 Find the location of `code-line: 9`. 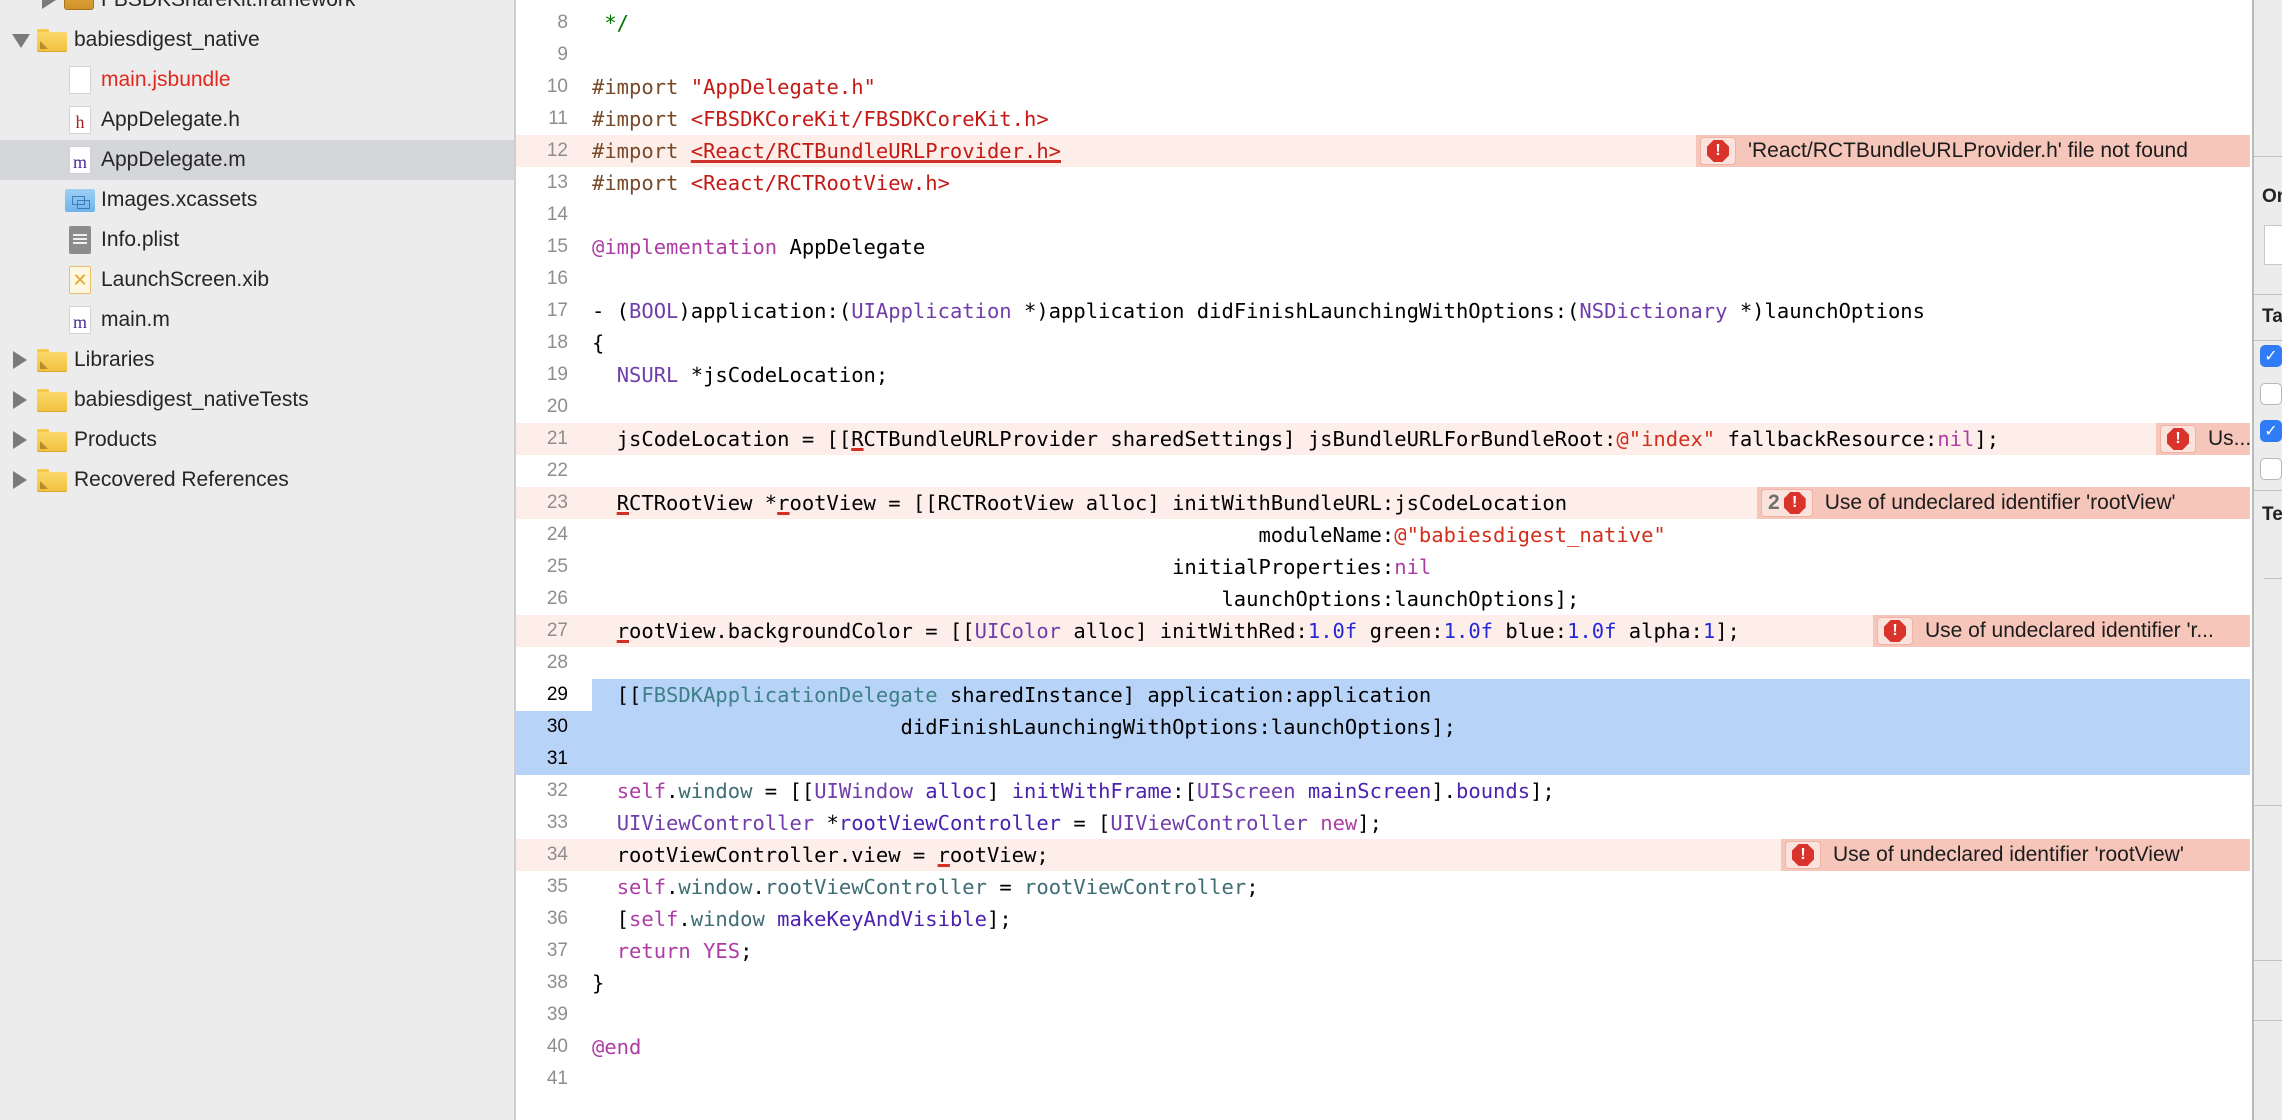

code-line: 9 is located at coordinates (1383, 55).